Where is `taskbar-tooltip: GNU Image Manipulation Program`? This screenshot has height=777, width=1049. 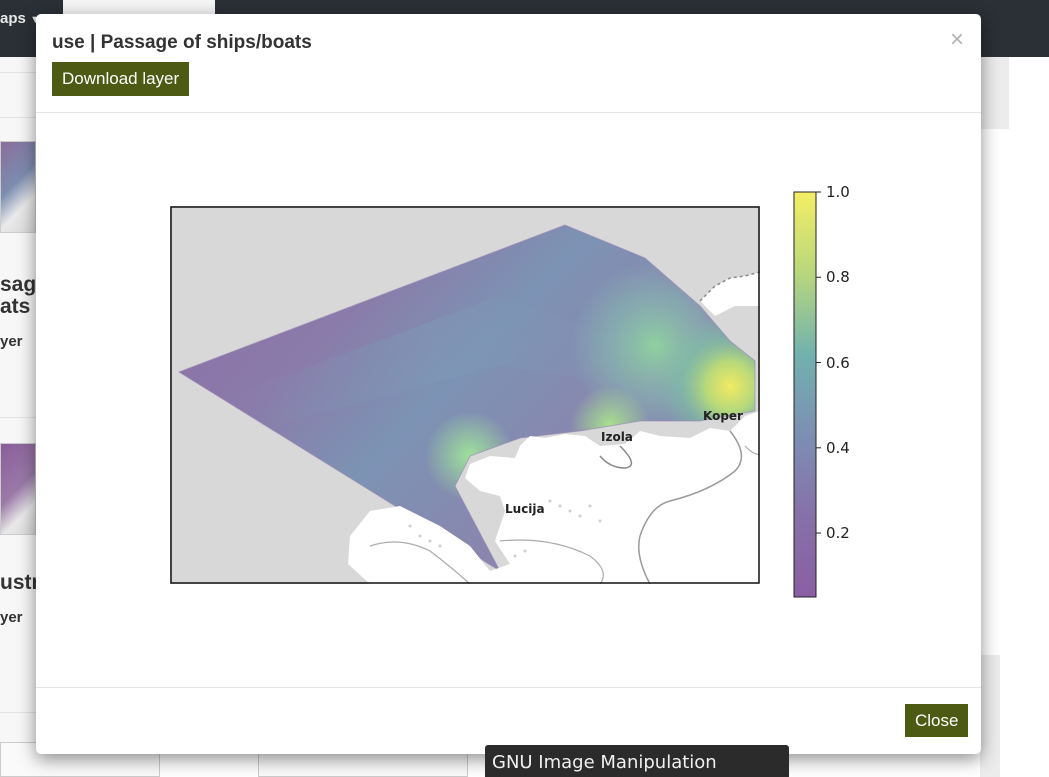
taskbar-tooltip: GNU Image Manipulation Program is located at coordinates (637, 761).